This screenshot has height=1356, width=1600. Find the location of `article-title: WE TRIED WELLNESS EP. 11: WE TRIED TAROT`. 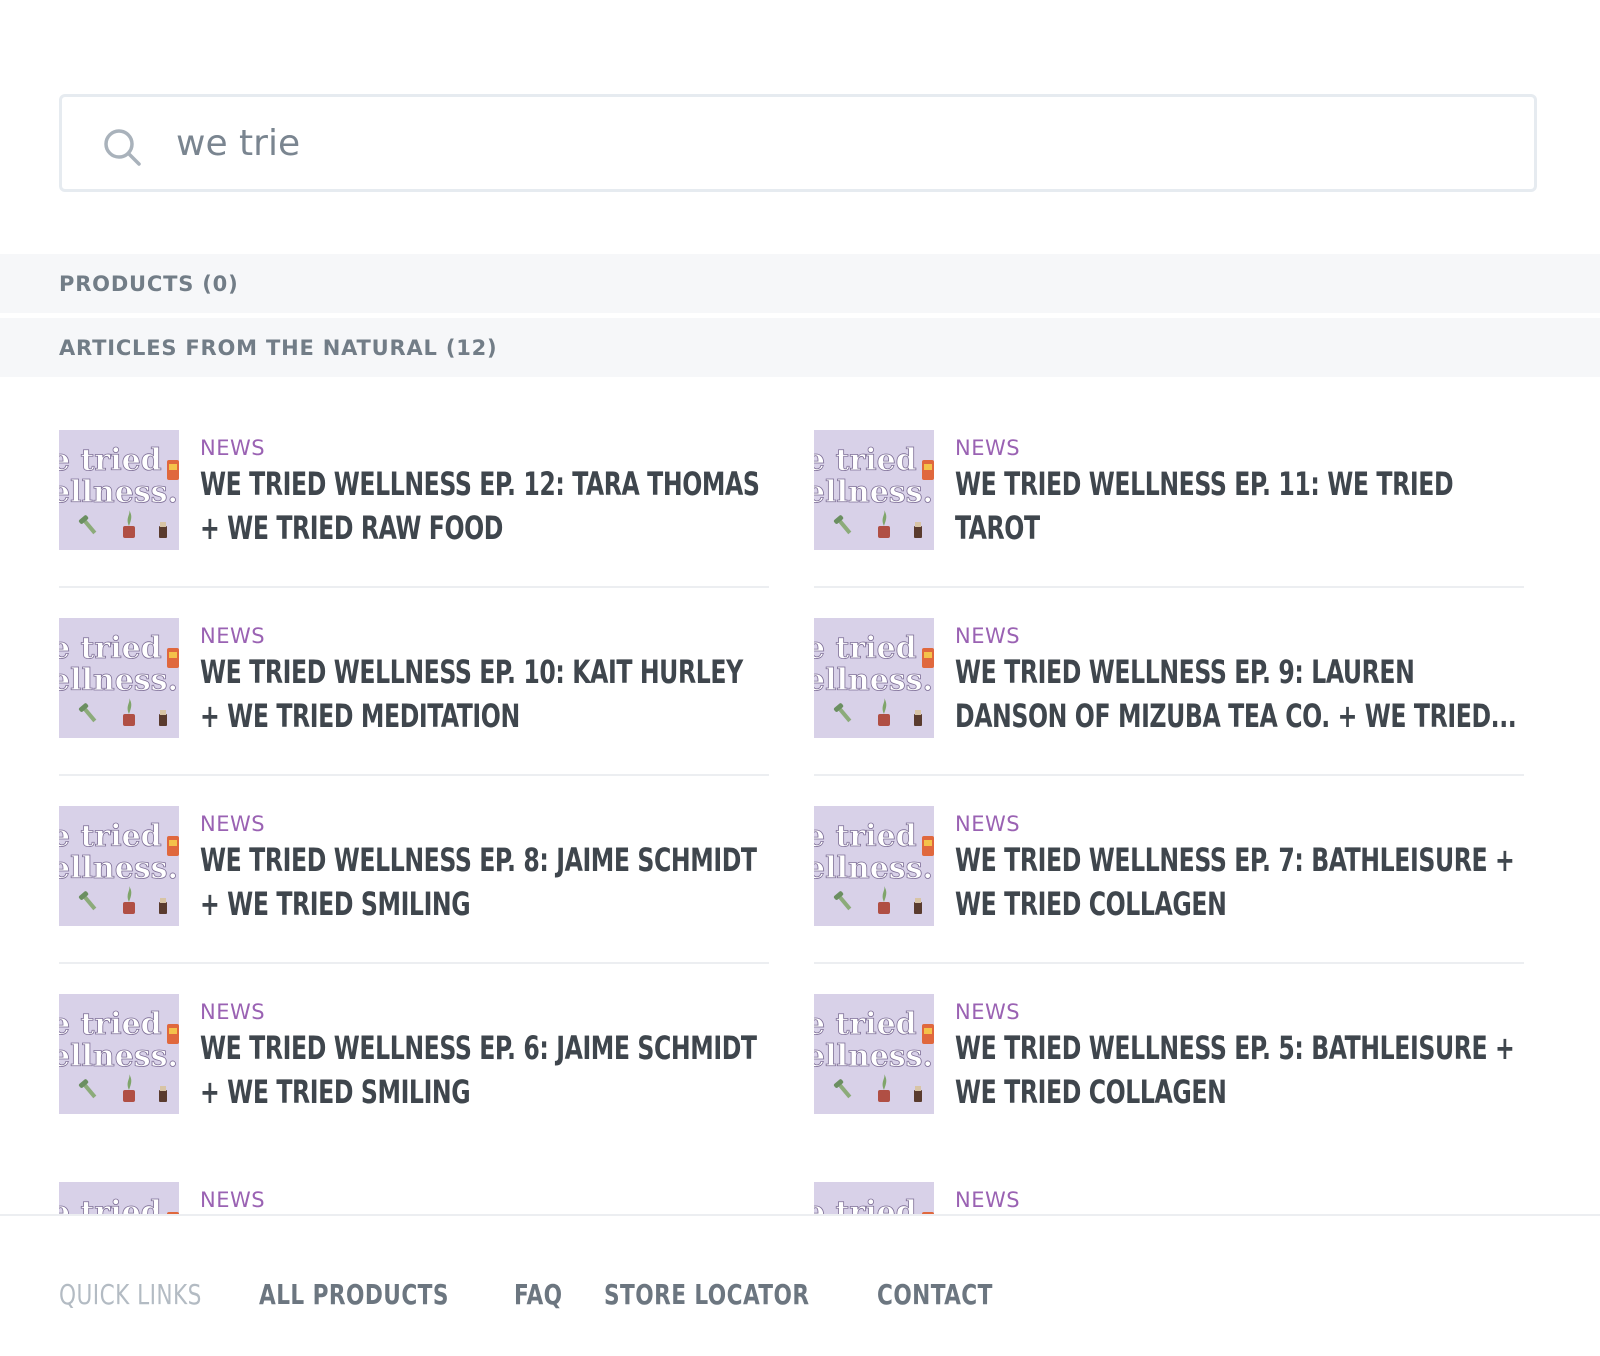

article-title: WE TRIED WELLNESS EP. 11: WE TRIED TAROT is located at coordinates (1239, 506).